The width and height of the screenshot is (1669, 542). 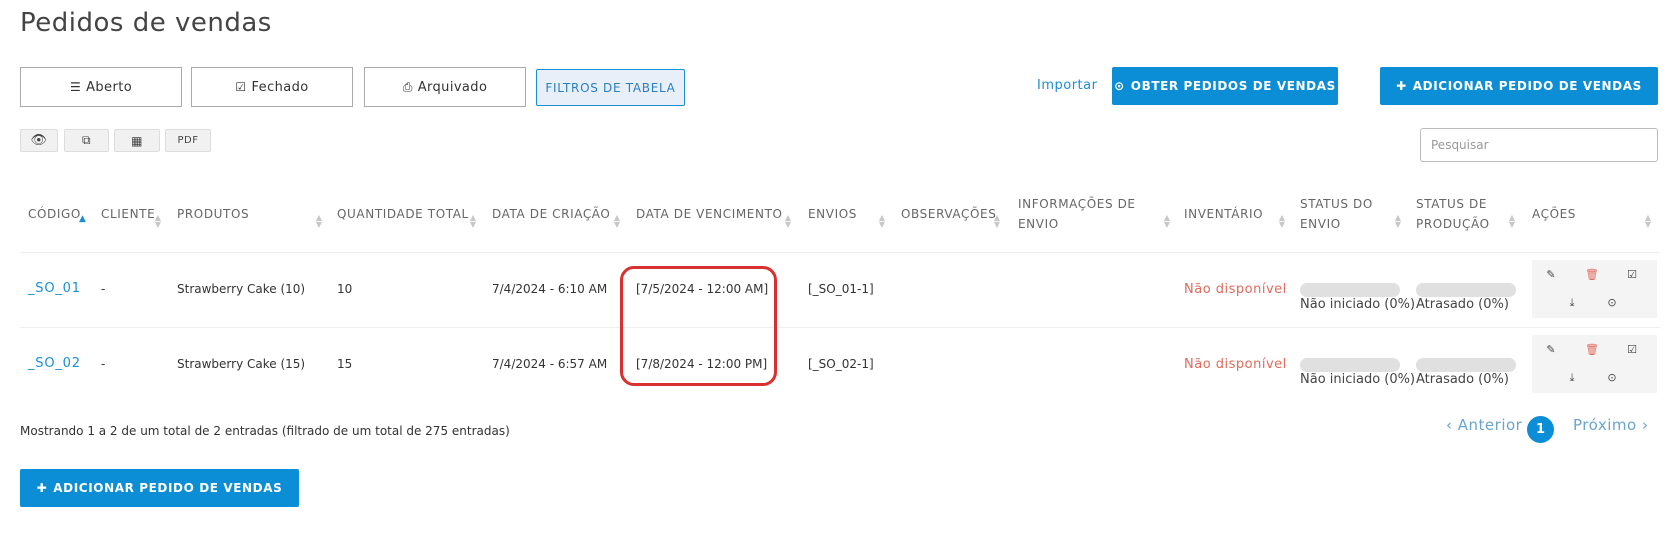 What do you see at coordinates (241, 289) in the screenshot?
I see `products-cell: Strawberry Cake (10)` at bounding box center [241, 289].